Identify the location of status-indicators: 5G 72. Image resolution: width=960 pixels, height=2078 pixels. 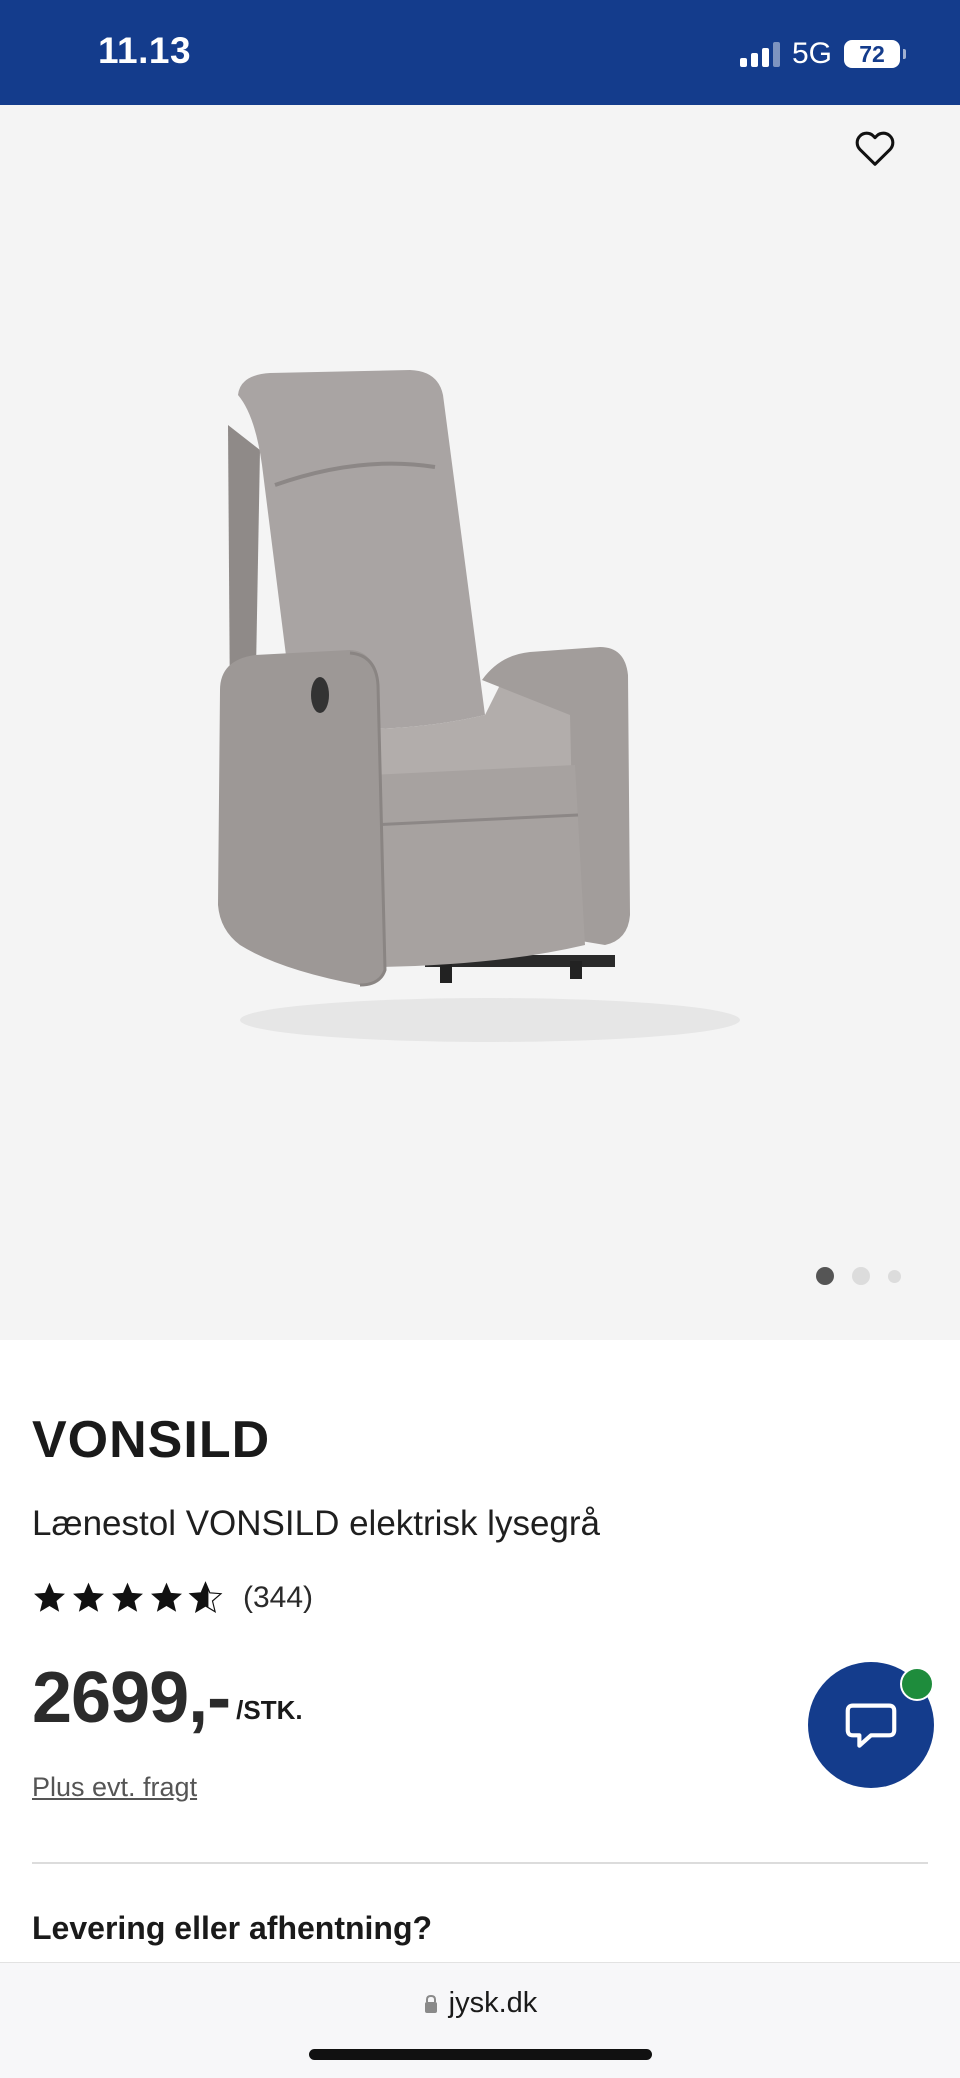
(822, 54).